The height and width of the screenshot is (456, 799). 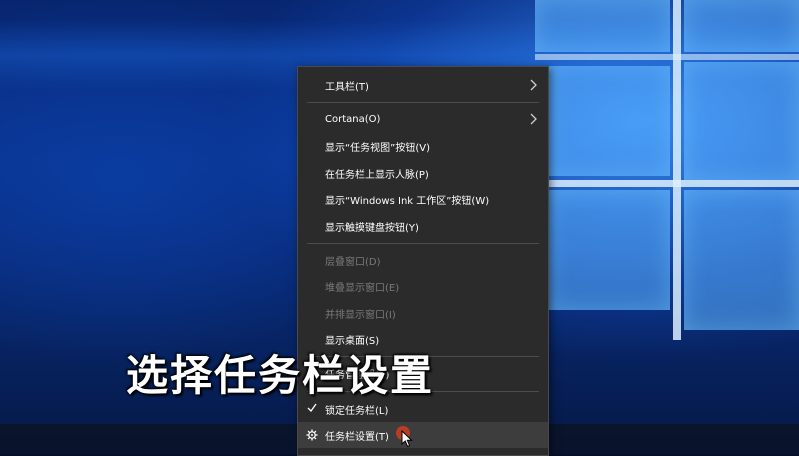 What do you see at coordinates (347, 87) in the screenshot?
I see `menu-item-label: 工具栏(T)` at bounding box center [347, 87].